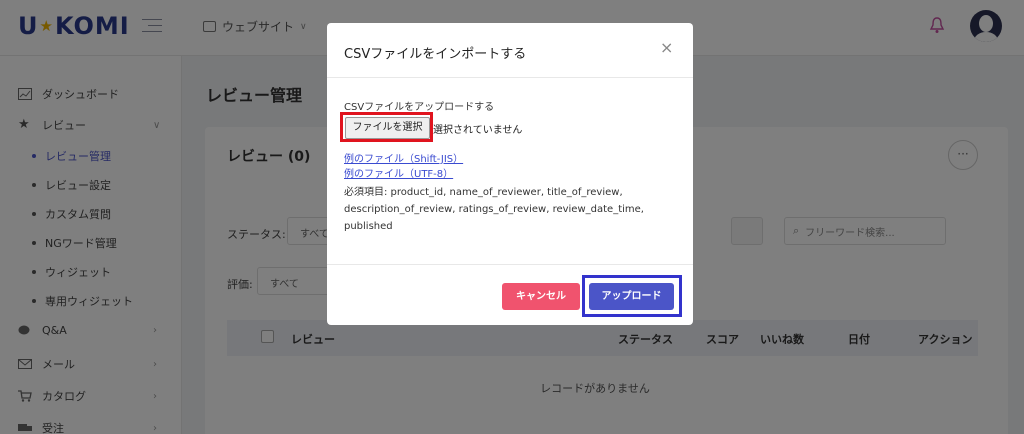 The height and width of the screenshot is (434, 1024). What do you see at coordinates (398, 172) in the screenshot?
I see `sample-file-utf8-link: 例のファイル（UTF-8）` at bounding box center [398, 172].